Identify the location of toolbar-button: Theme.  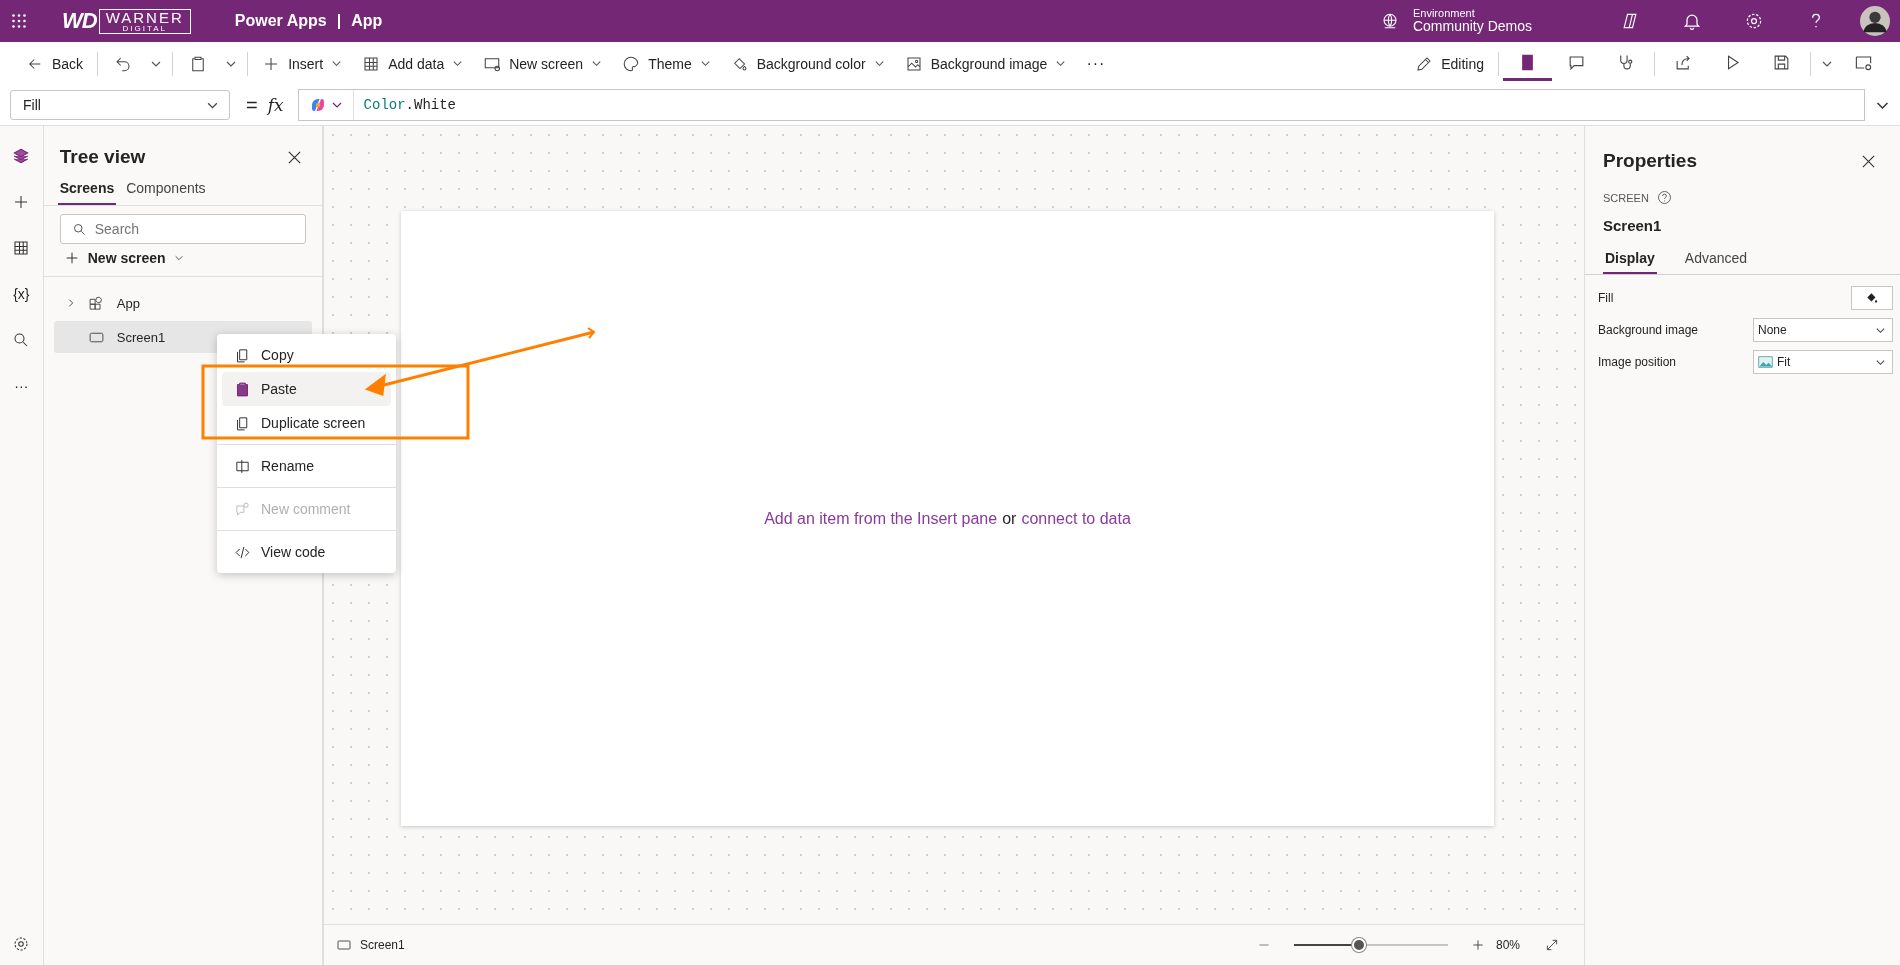
(666, 63).